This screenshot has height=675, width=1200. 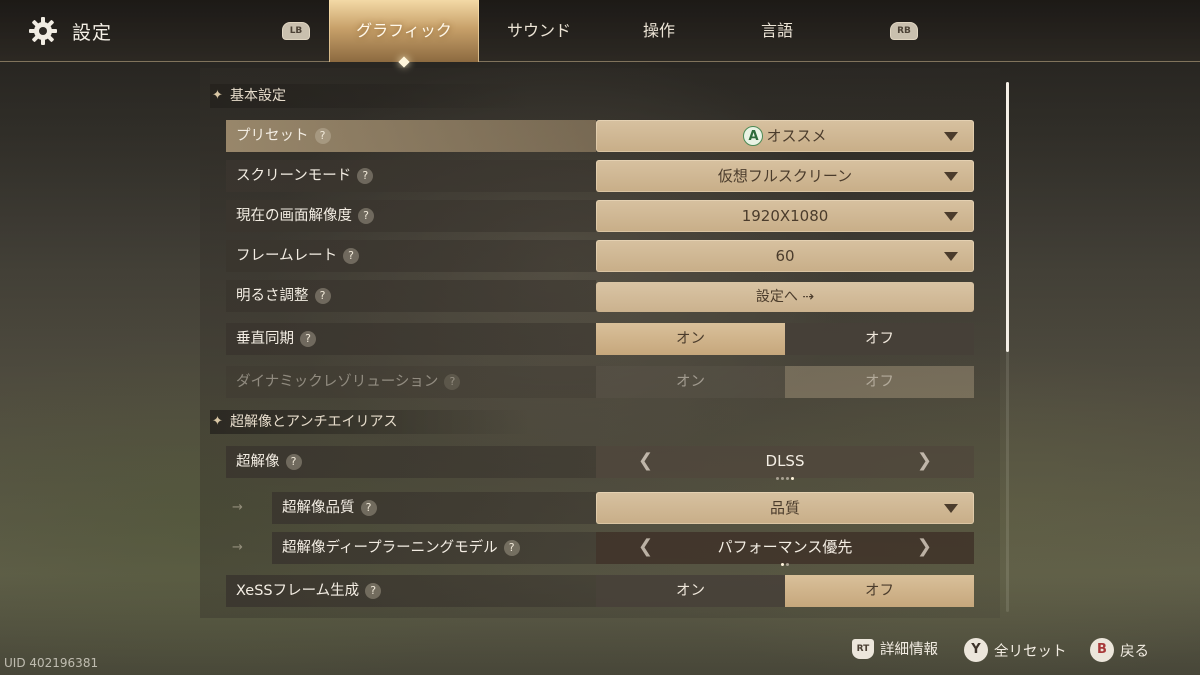 I want to click on sr-model-value: パフォーマンス優先, so click(x=785, y=547).